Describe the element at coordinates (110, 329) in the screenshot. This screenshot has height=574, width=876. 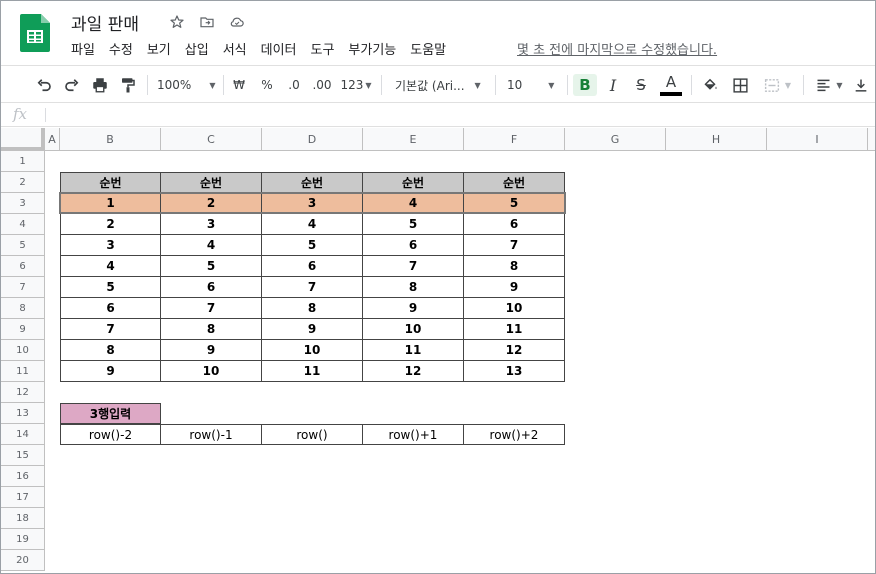
I see `cell-b9: 7` at that location.